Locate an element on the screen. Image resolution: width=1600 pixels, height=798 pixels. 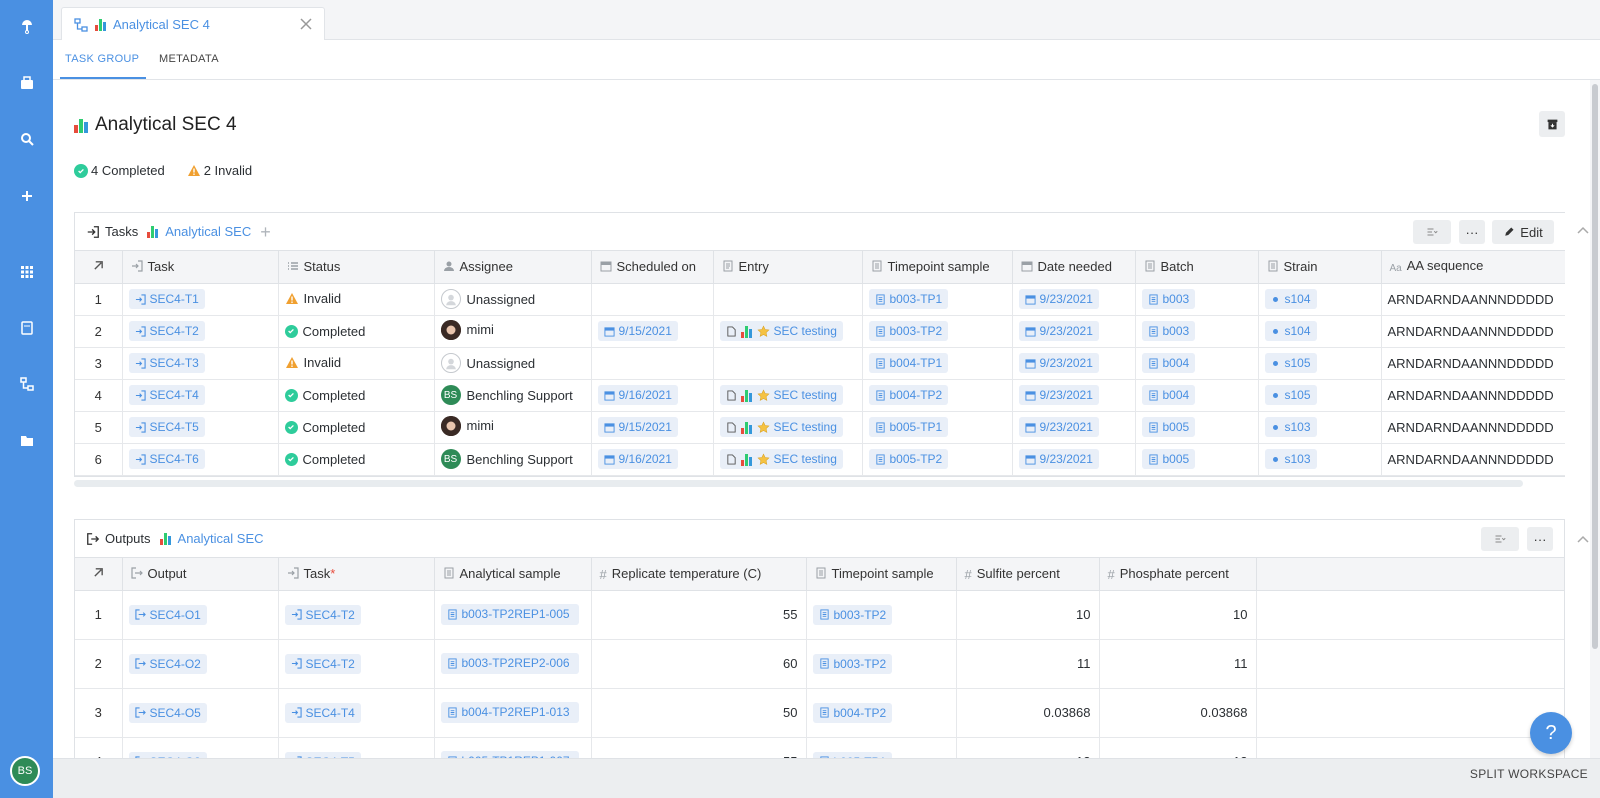
assignee-cell: Unassigned is located at coordinates (513, 363).